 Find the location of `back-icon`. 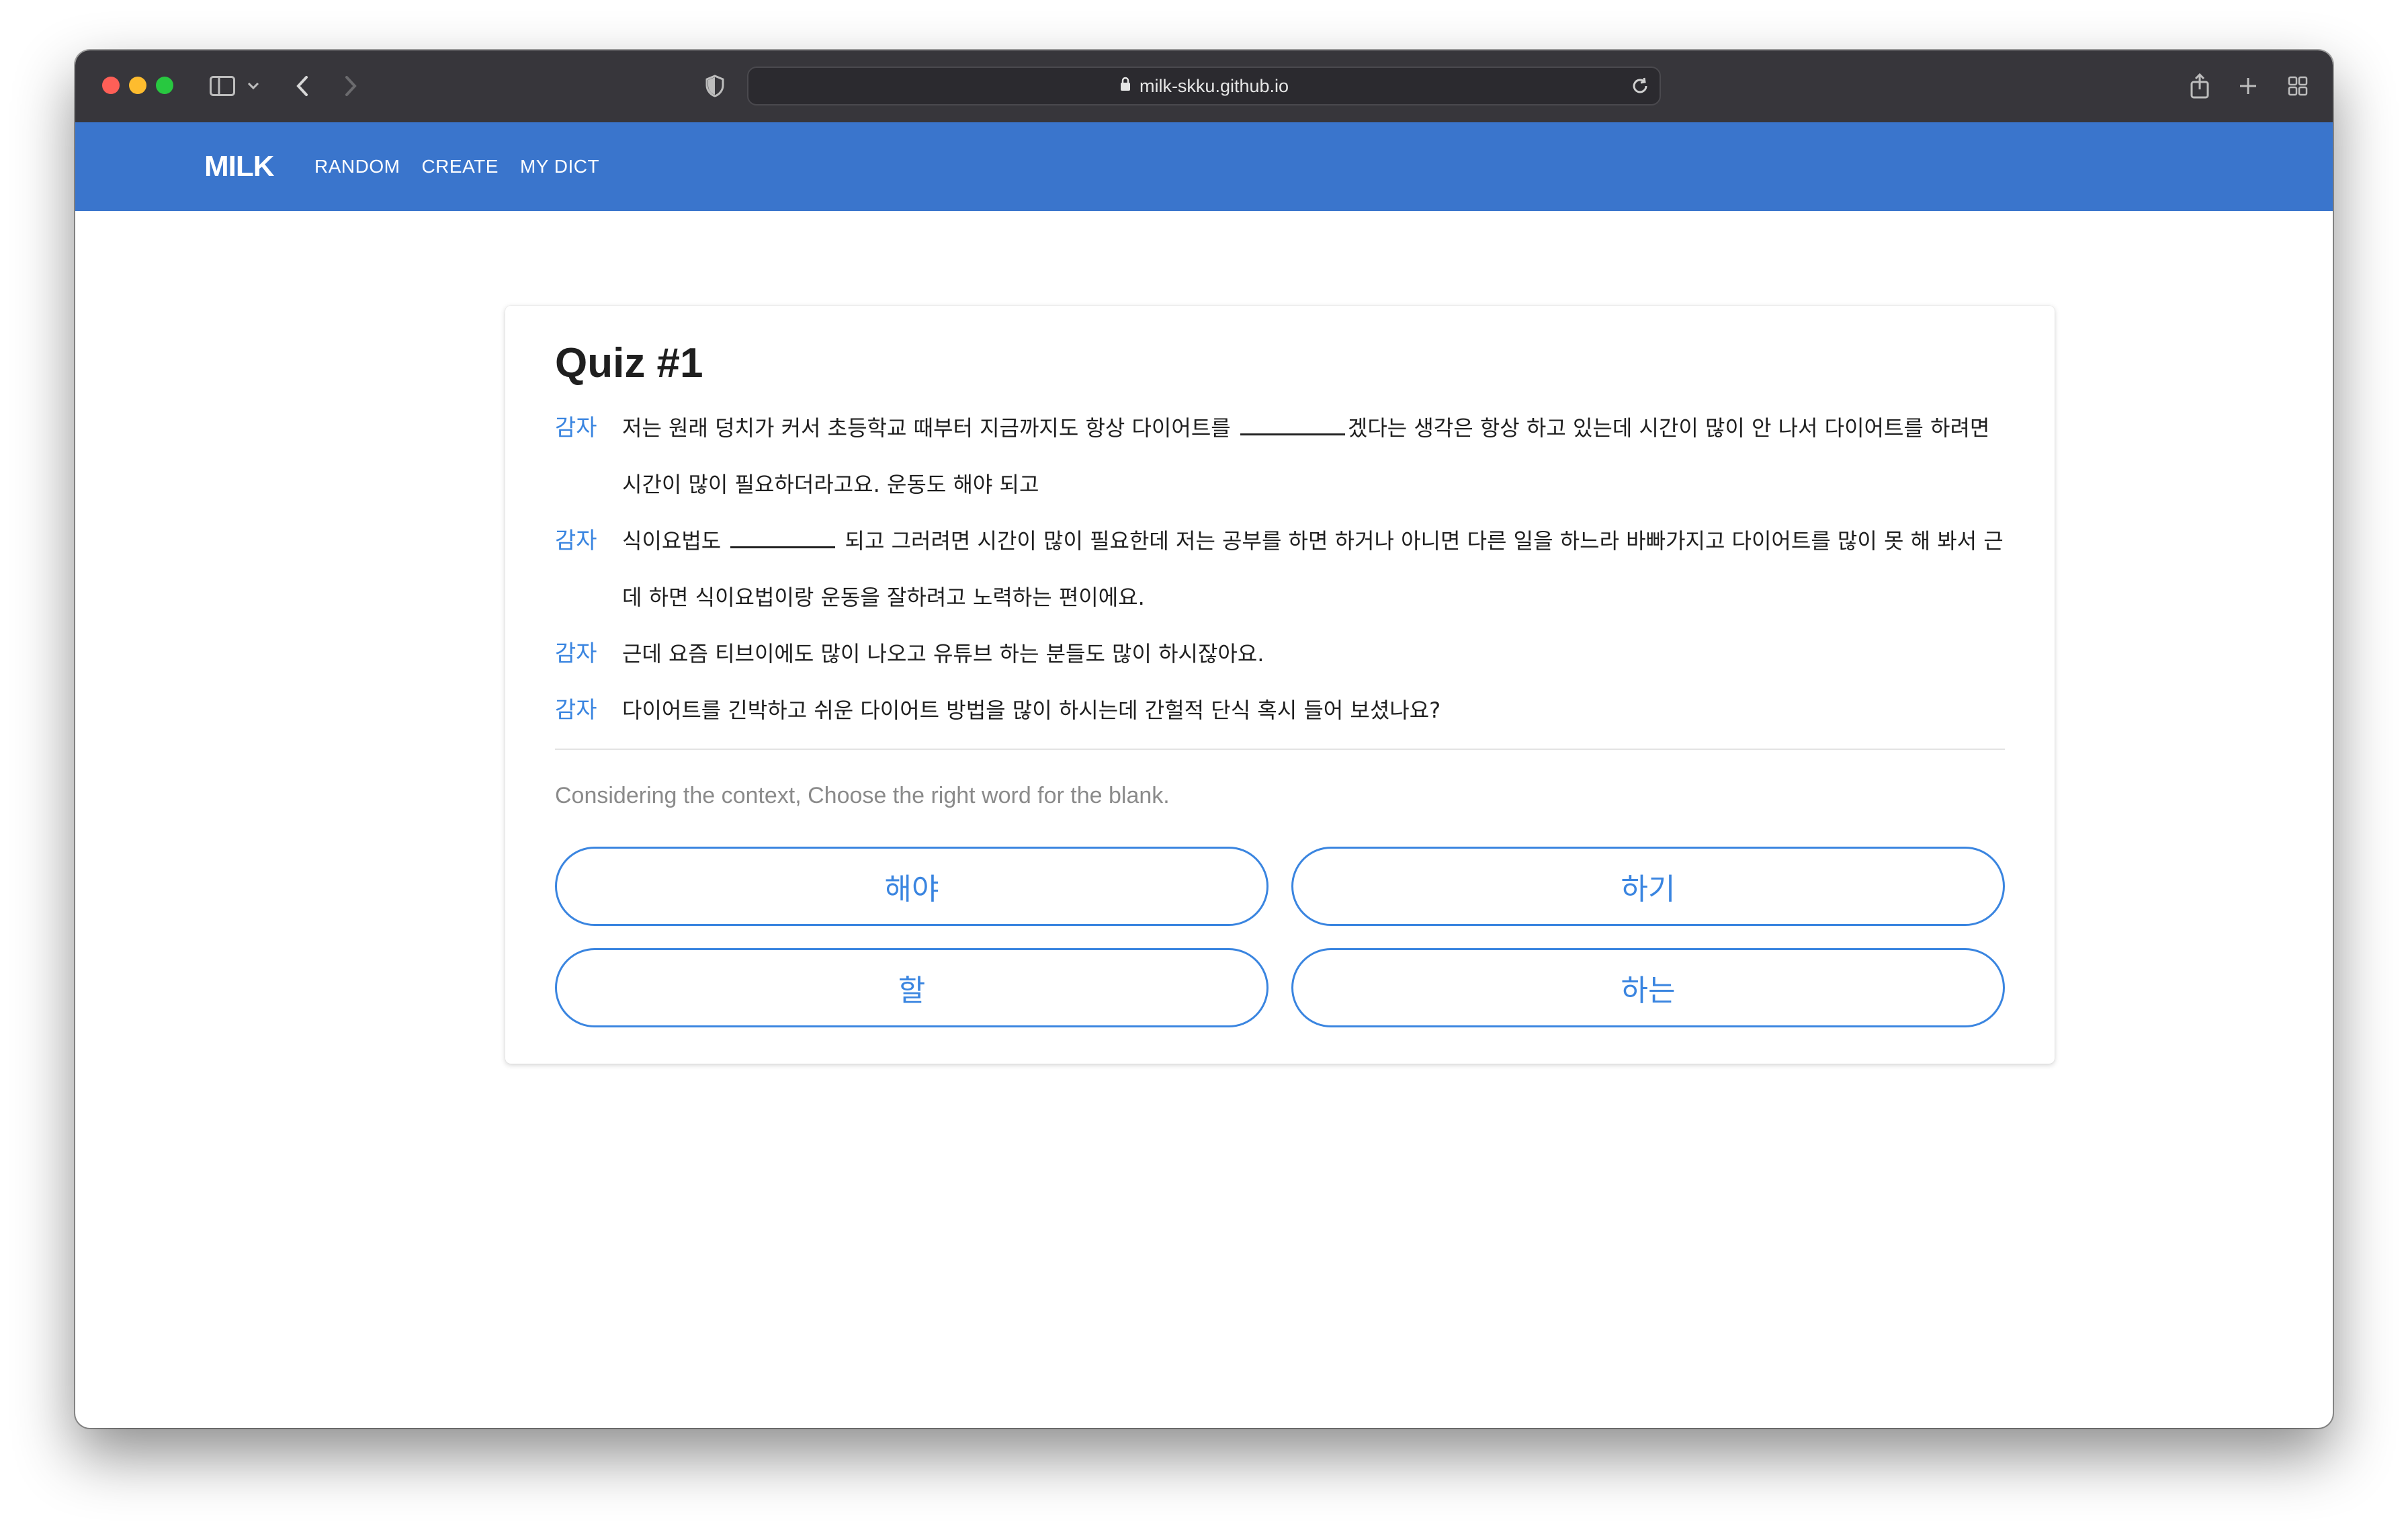

back-icon is located at coordinates (302, 86).